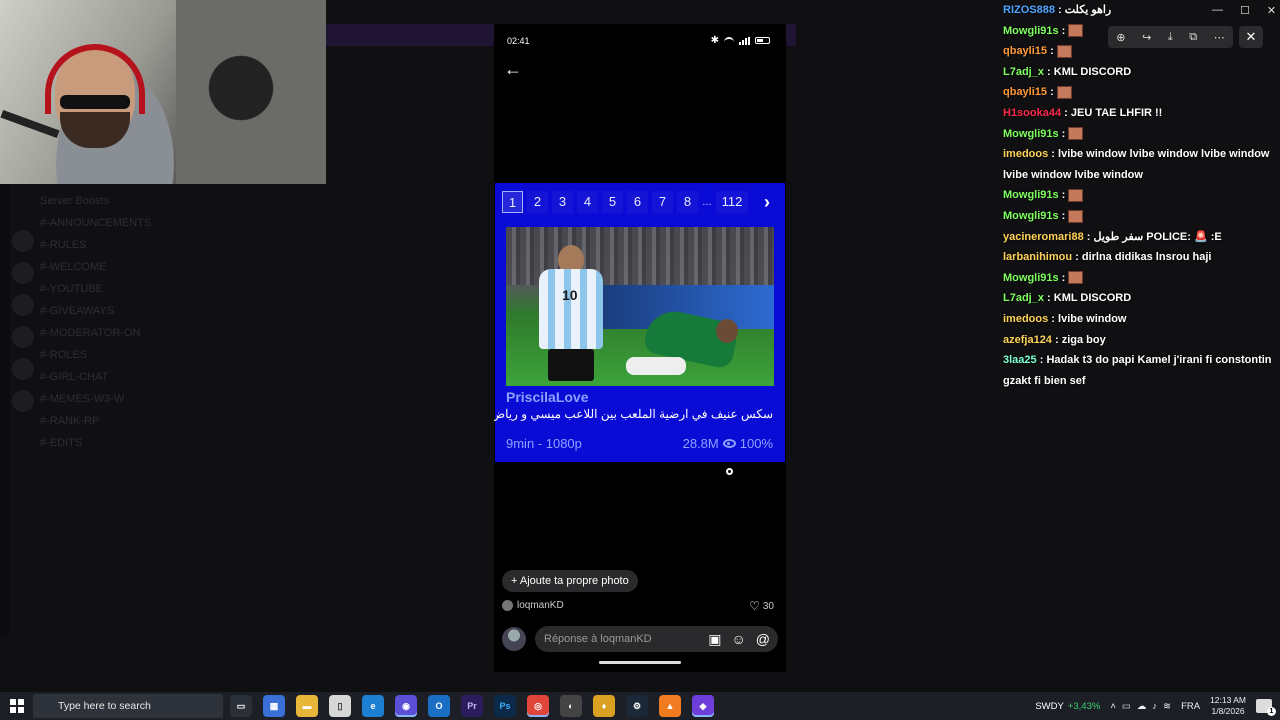 This screenshot has width=1280, height=720. I want to click on channel-item: #-YOUTUBE, so click(71, 289).